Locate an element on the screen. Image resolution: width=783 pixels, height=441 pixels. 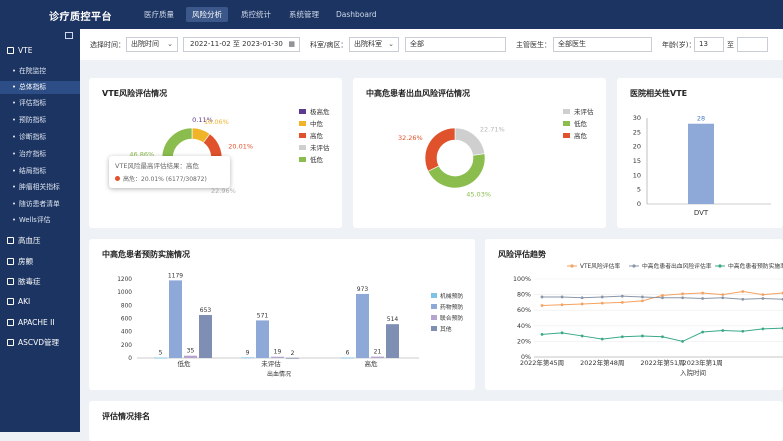
bar-value-label: 5 is located at coordinates (161, 353).